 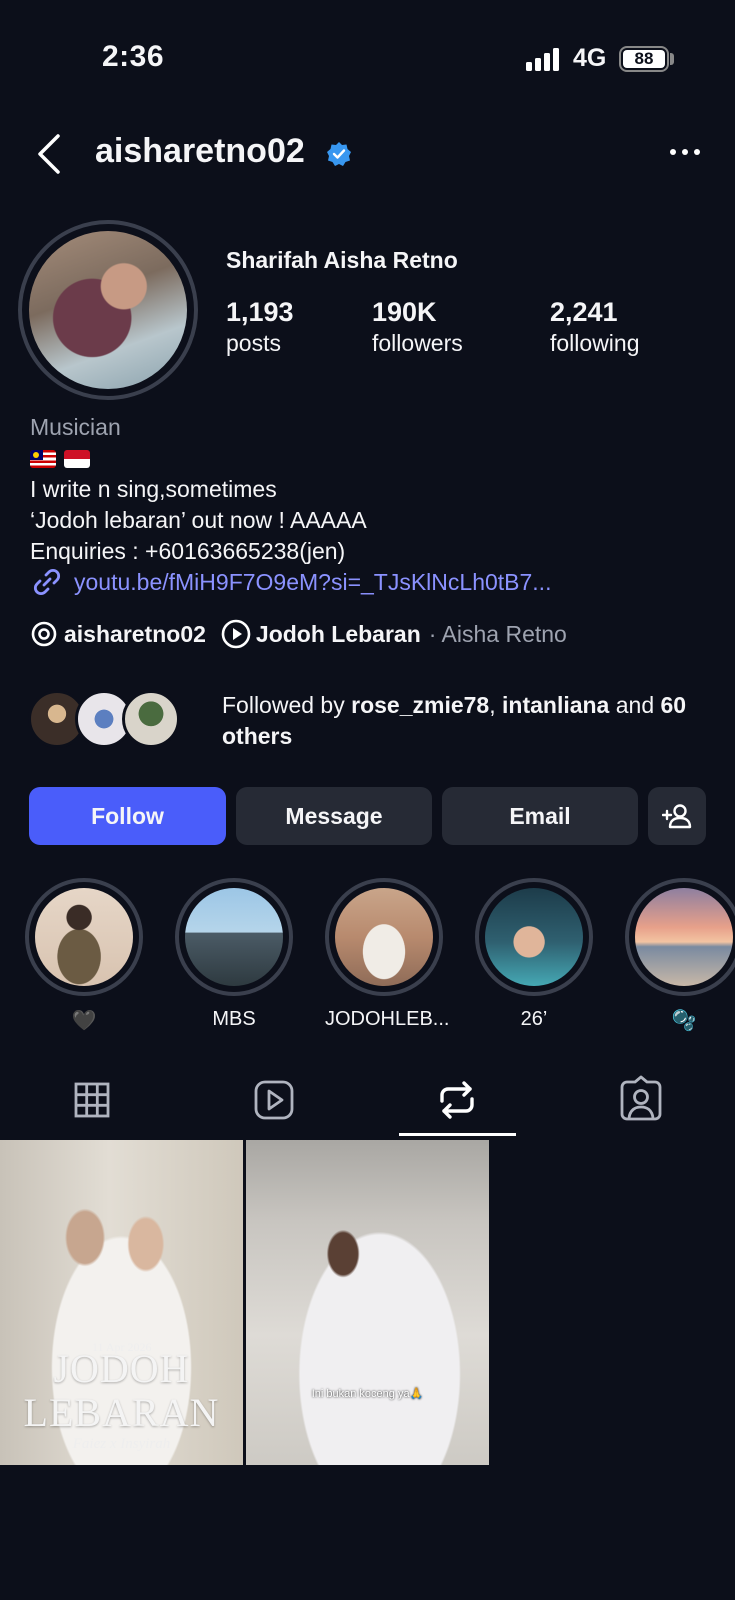 What do you see at coordinates (43, 458) in the screenshot?
I see `malaysia-flag-icon` at bounding box center [43, 458].